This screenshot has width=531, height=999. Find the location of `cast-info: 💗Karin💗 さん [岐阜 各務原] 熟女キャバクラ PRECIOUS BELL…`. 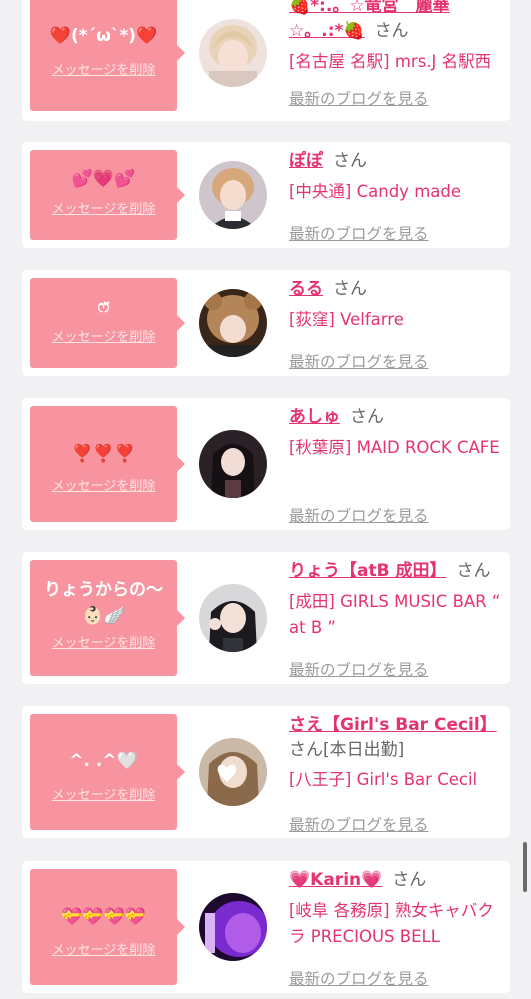

cast-info: 💗Karin💗 さん [岐阜 各務原] 熟女キャバクラ PRECIOUS BELL… is located at coordinates (396, 928).